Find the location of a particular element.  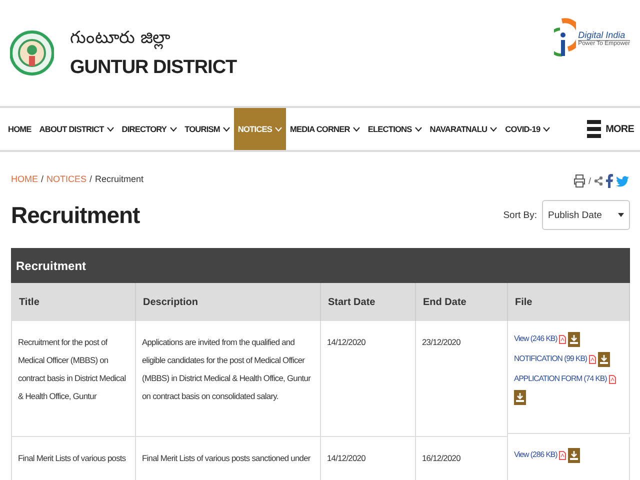

column-header: Title is located at coordinates (74, 302).